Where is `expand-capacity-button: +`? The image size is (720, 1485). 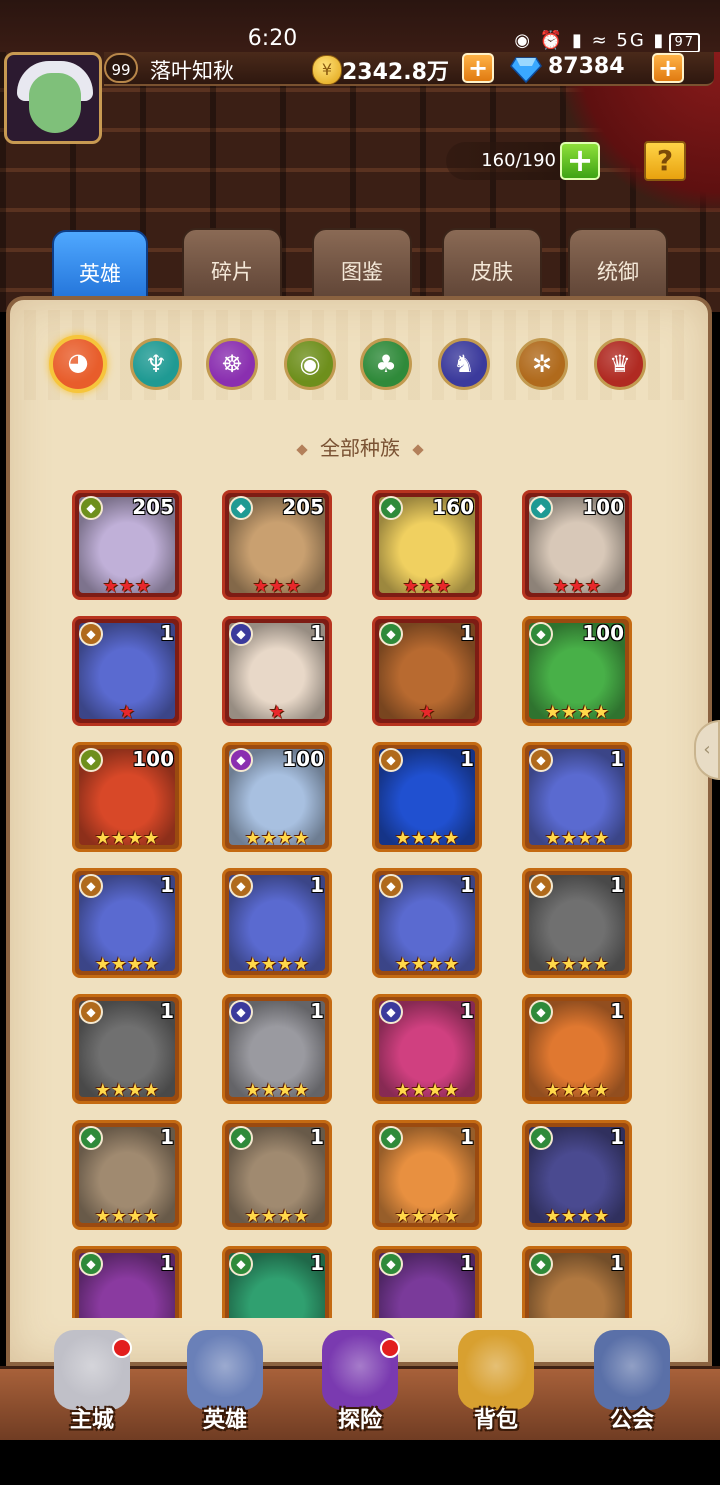 expand-capacity-button: + is located at coordinates (580, 161).